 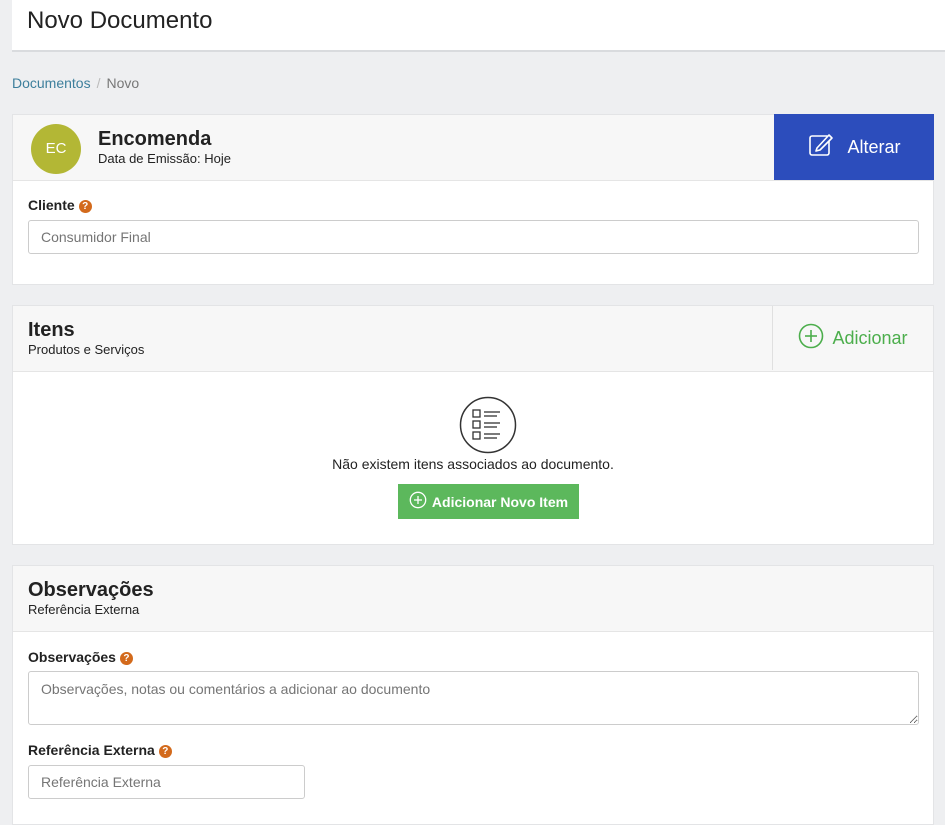 What do you see at coordinates (56, 149) in the screenshot?
I see `avatar: EC` at bounding box center [56, 149].